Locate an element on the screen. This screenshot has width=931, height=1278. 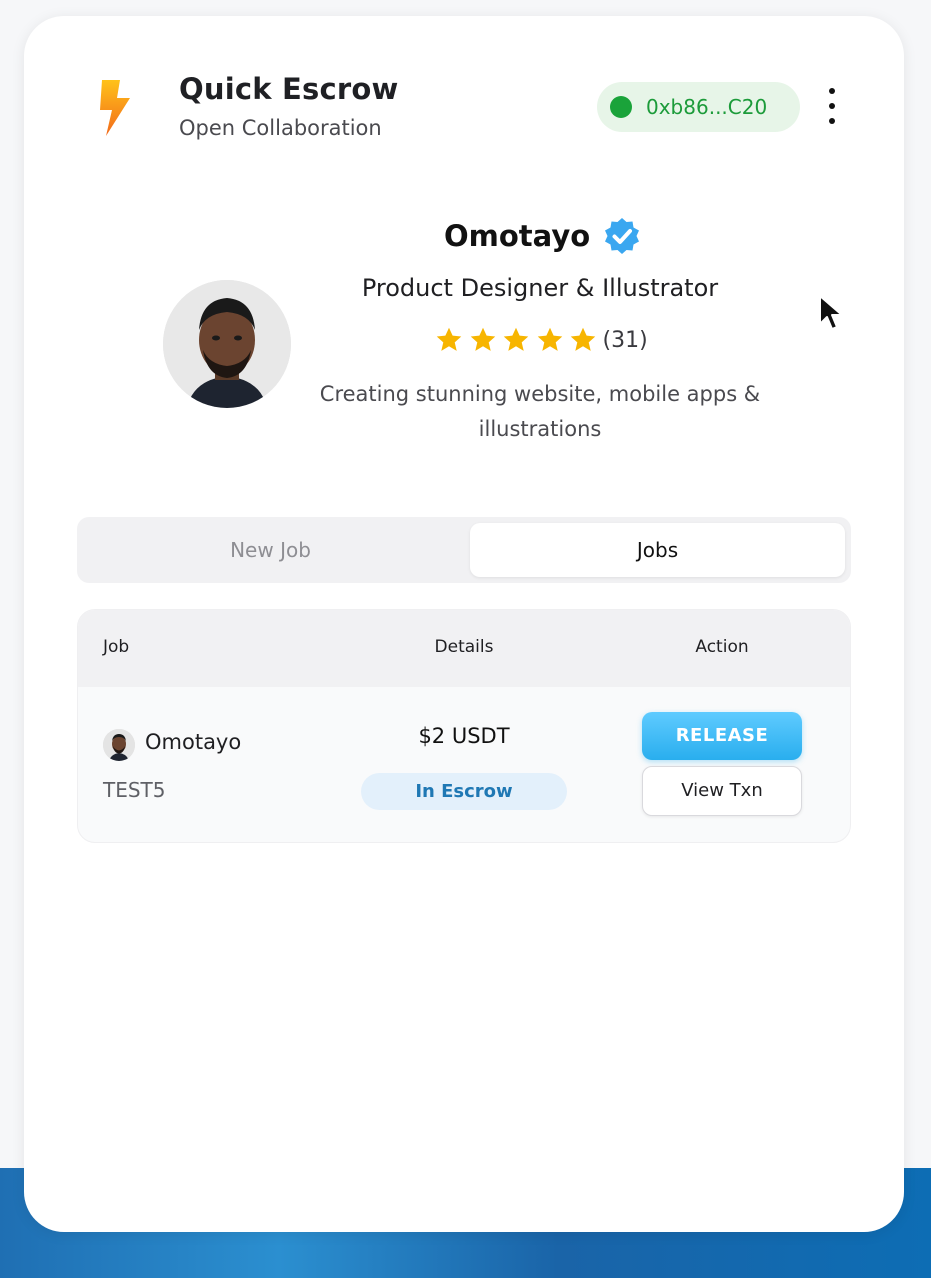
mouse-pointer-icon is located at coordinates (831, 312).